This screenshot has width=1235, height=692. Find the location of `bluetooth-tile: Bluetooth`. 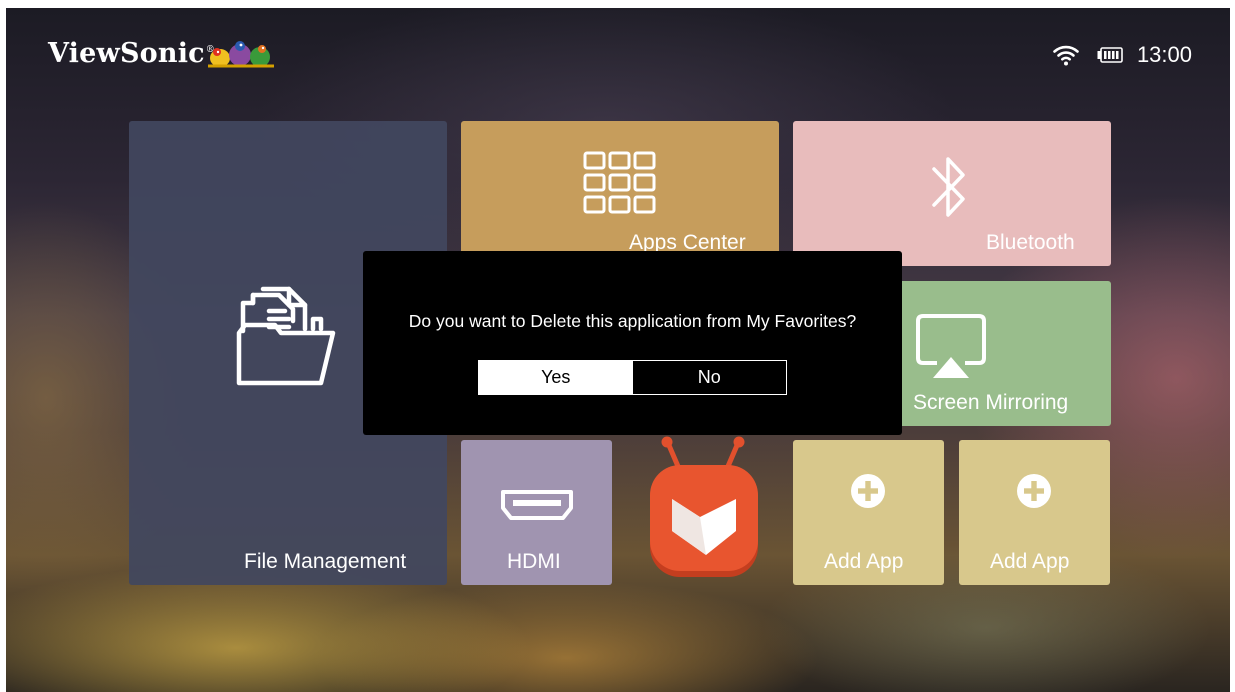

bluetooth-tile: Bluetooth is located at coordinates (952, 193).